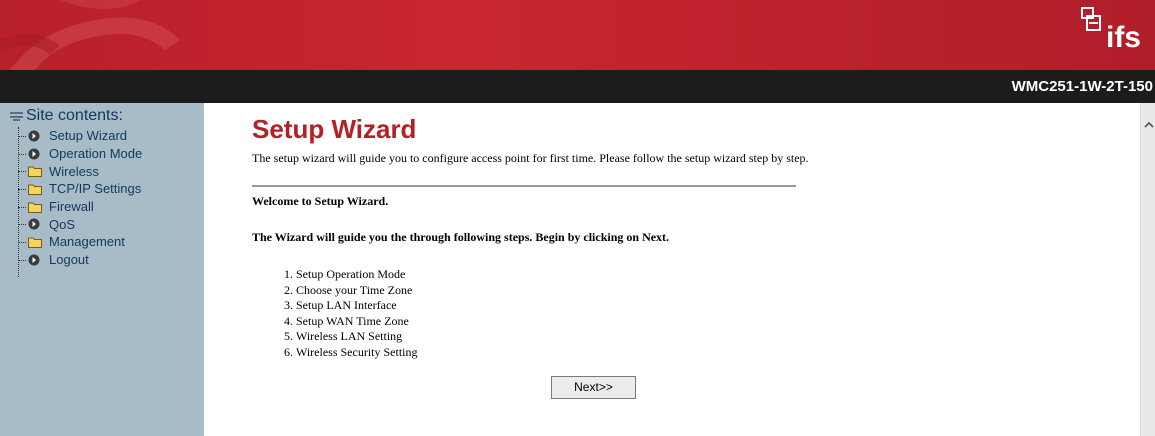 The width and height of the screenshot is (1155, 436). I want to click on logo-mark-icon, so click(1090, 19).